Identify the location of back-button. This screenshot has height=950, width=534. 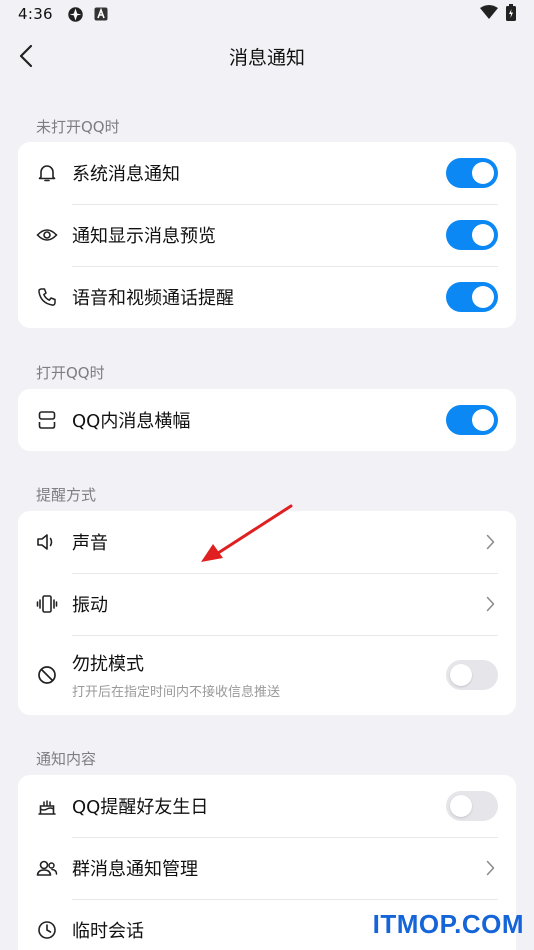
(26, 56).